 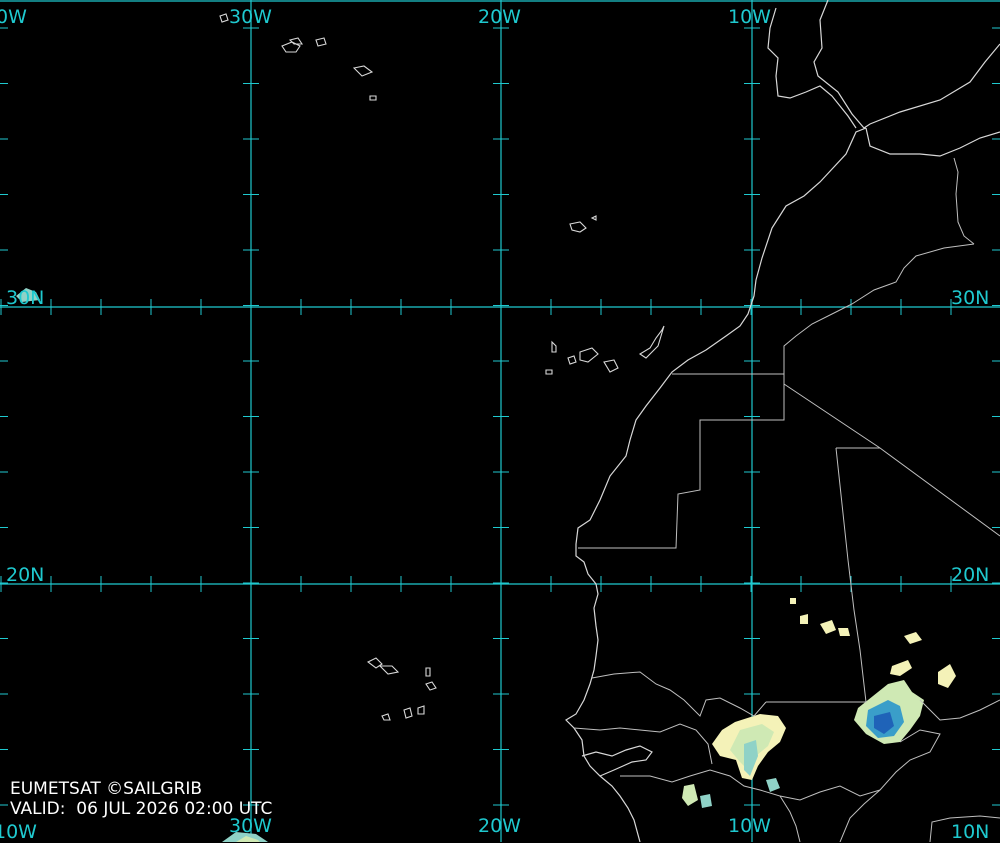 I want to click on lat-label-left-20n: 20N, so click(x=25, y=575).